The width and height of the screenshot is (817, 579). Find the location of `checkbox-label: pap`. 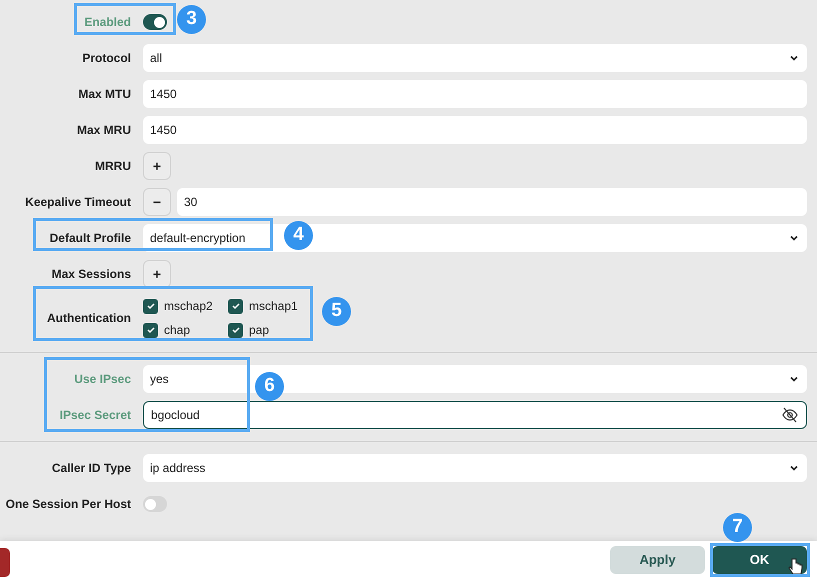

checkbox-label: pap is located at coordinates (259, 330).